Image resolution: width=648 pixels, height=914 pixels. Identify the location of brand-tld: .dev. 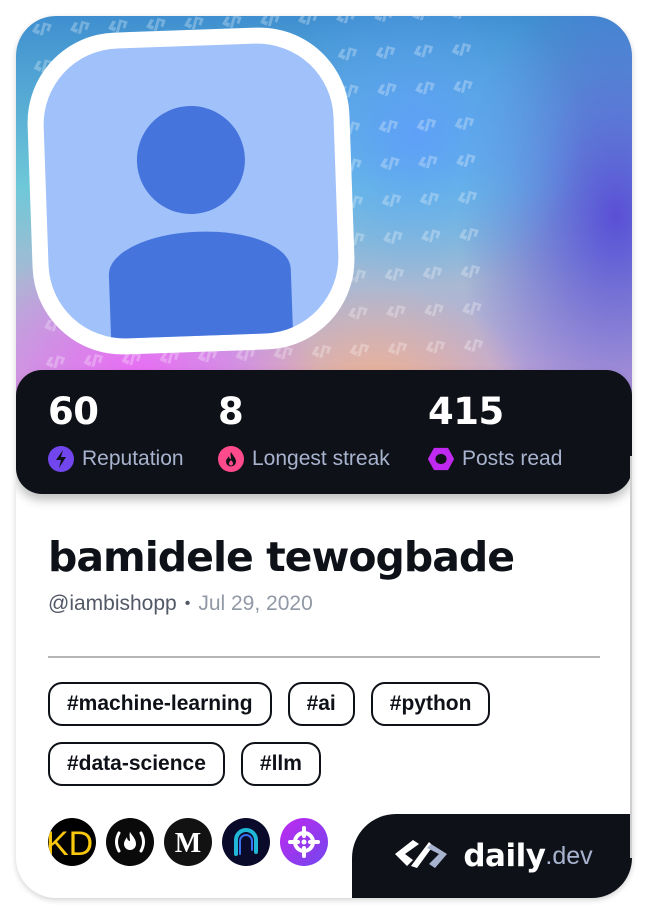
(569, 855).